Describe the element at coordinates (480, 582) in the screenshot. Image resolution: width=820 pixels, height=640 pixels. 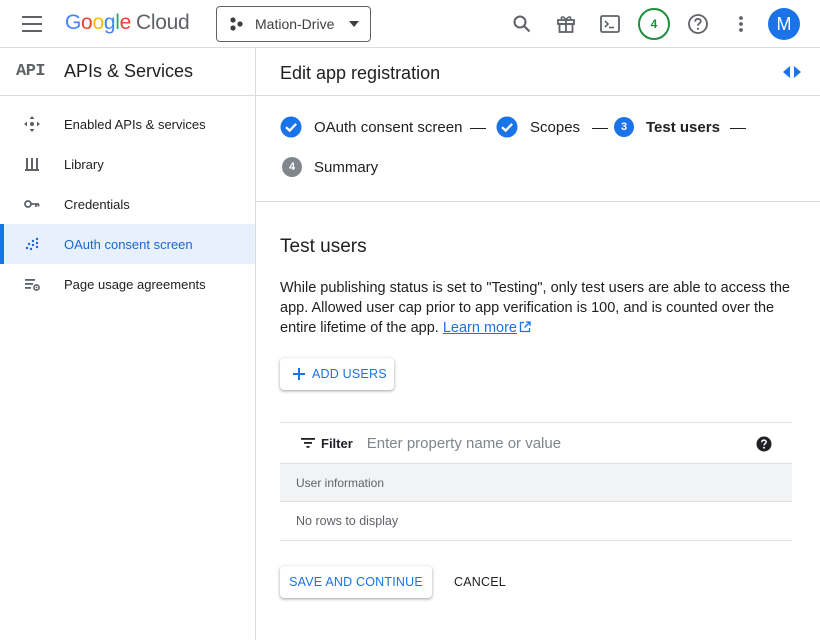
I see `cancel-button: CANCEL` at that location.